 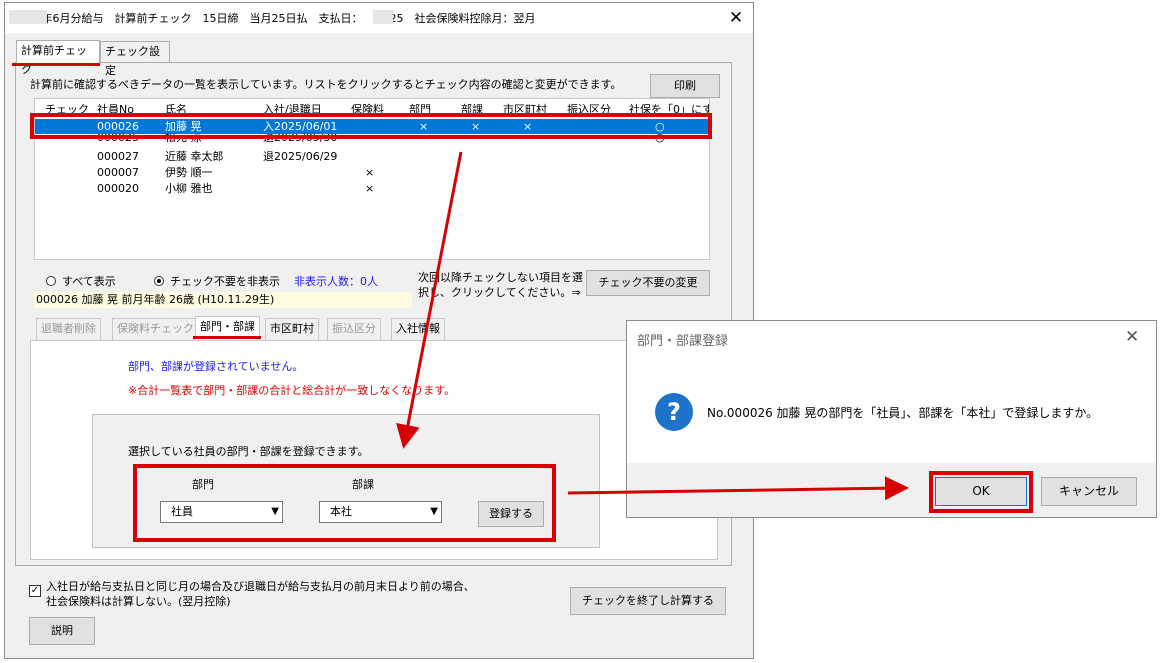 What do you see at coordinates (118, 188) in the screenshot?
I see `employee-no: 000020` at bounding box center [118, 188].